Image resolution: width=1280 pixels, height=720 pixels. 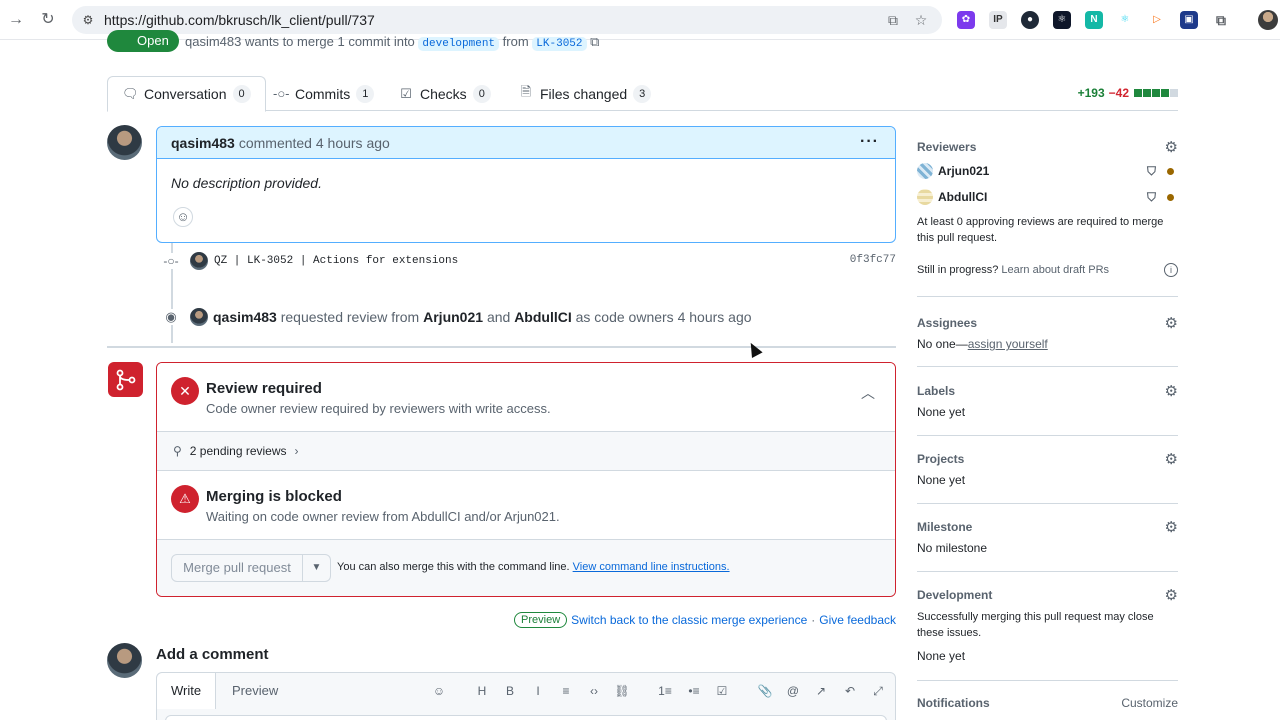 I want to click on pr-author: qasim483, so click(x=213, y=41).